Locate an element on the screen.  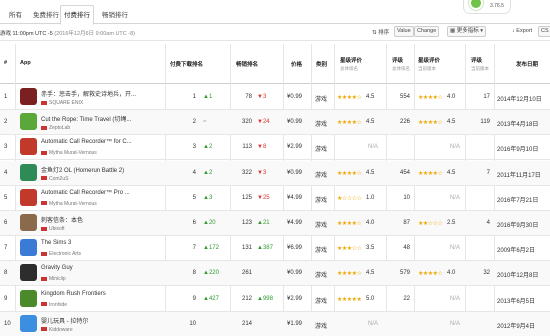
col-app: App is located at coordinates (25, 63).